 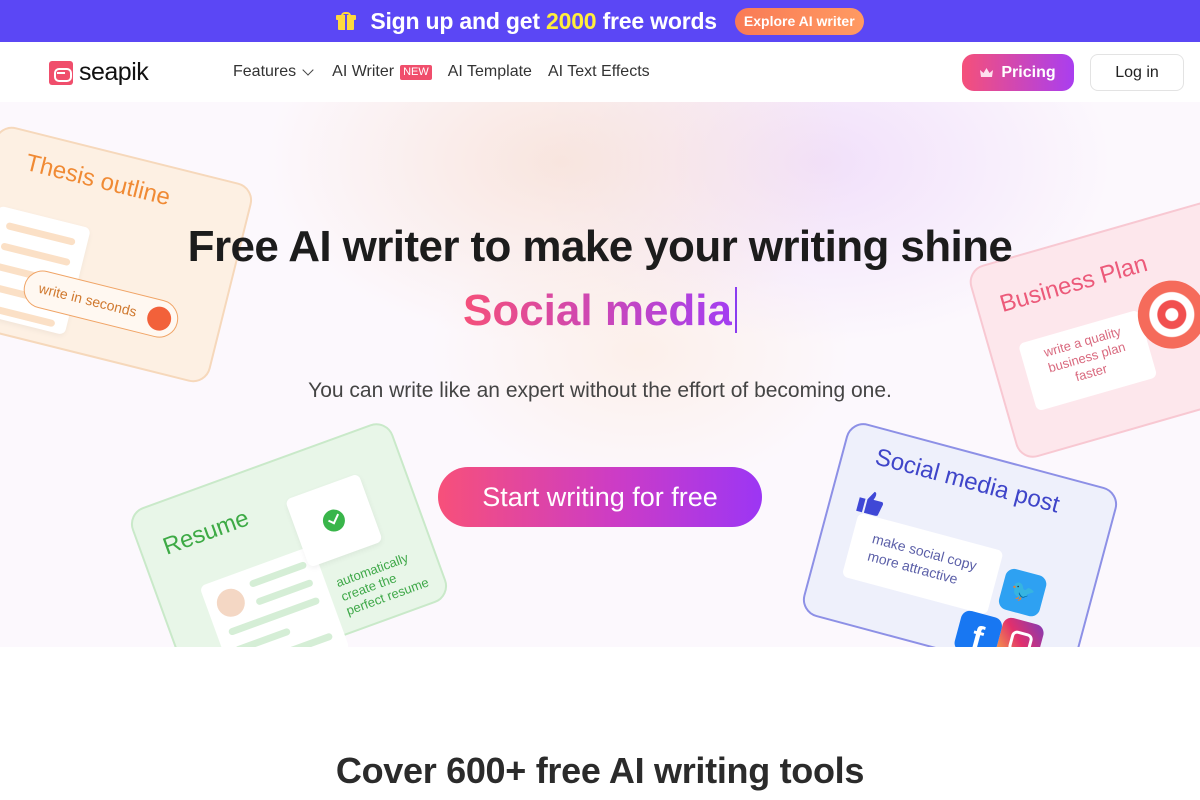 What do you see at coordinates (600, 497) in the screenshot?
I see `start-writing-button: Start writing for free` at bounding box center [600, 497].